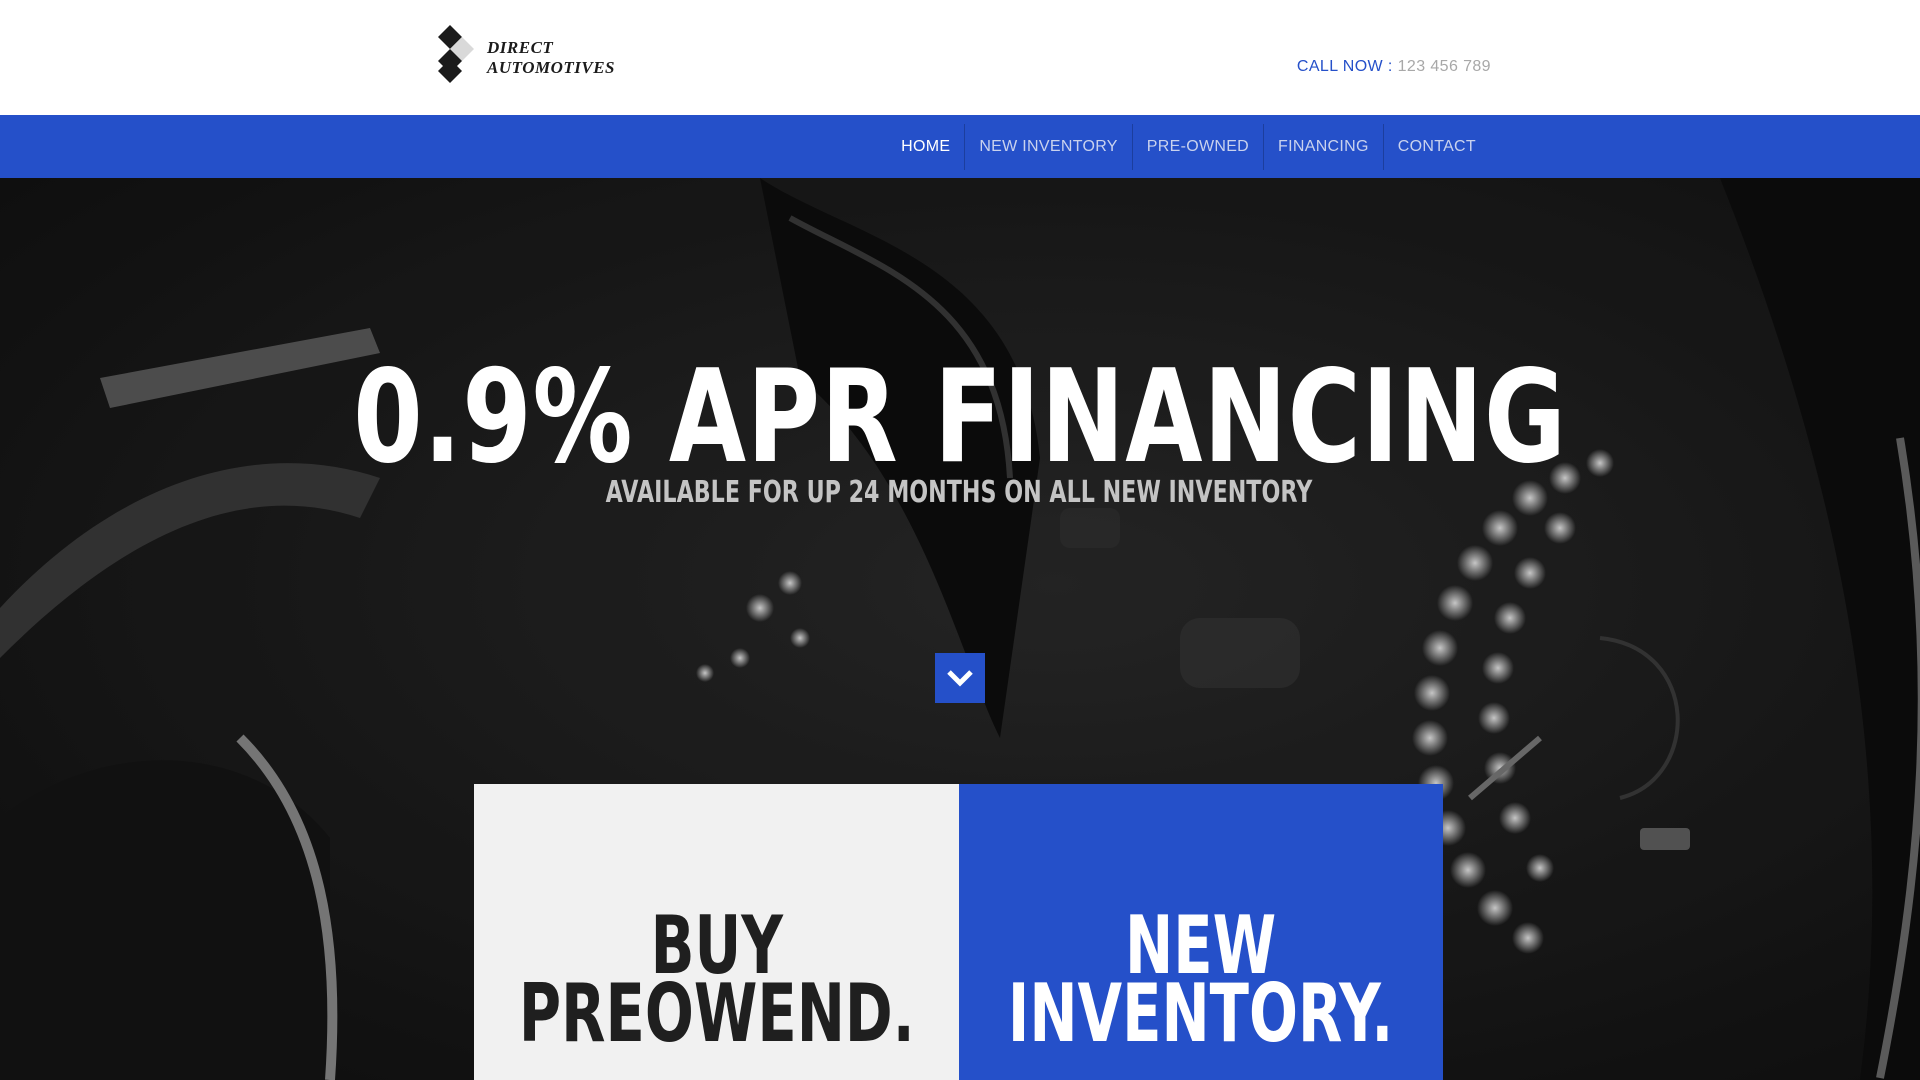  I want to click on chevron-down-icon, so click(960, 678).